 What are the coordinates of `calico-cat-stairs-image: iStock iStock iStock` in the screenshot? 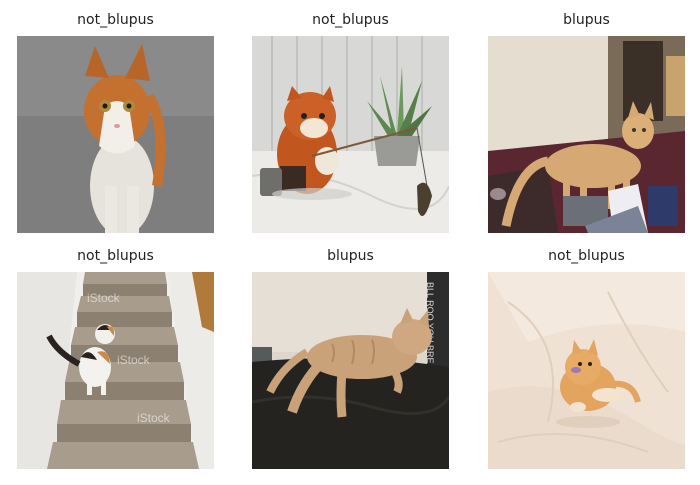 It's located at (115, 370).